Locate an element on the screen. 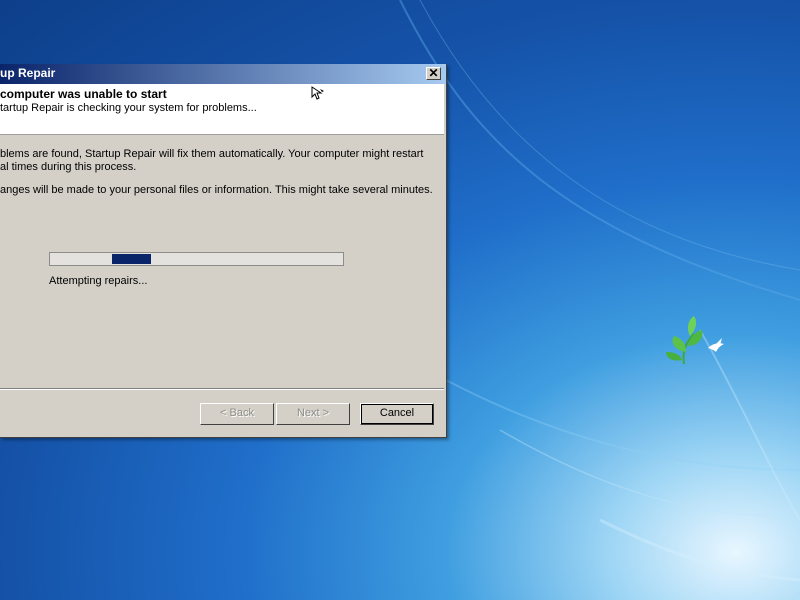  info-line-2: al times during this process. is located at coordinates (68, 167).